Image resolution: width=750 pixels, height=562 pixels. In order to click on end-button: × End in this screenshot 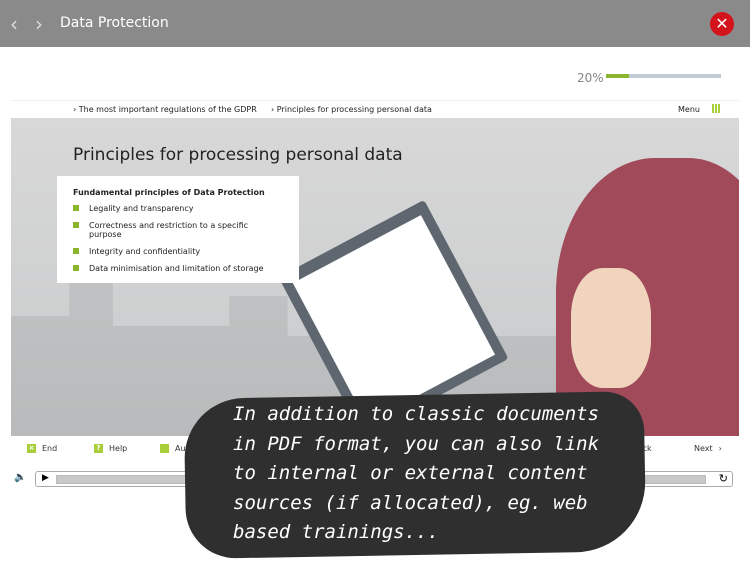, I will do `click(42, 448)`.